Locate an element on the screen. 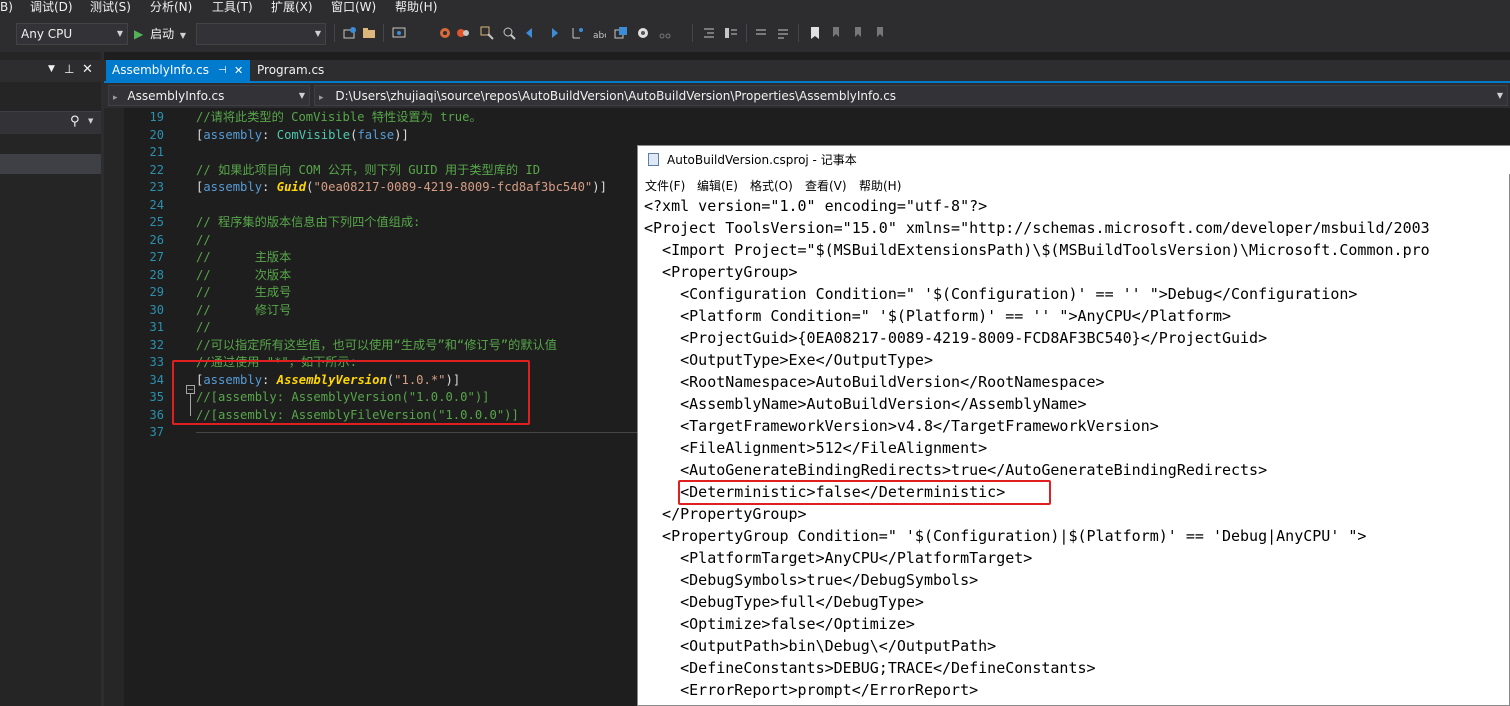  selected-tree-item is located at coordinates (50, 164).